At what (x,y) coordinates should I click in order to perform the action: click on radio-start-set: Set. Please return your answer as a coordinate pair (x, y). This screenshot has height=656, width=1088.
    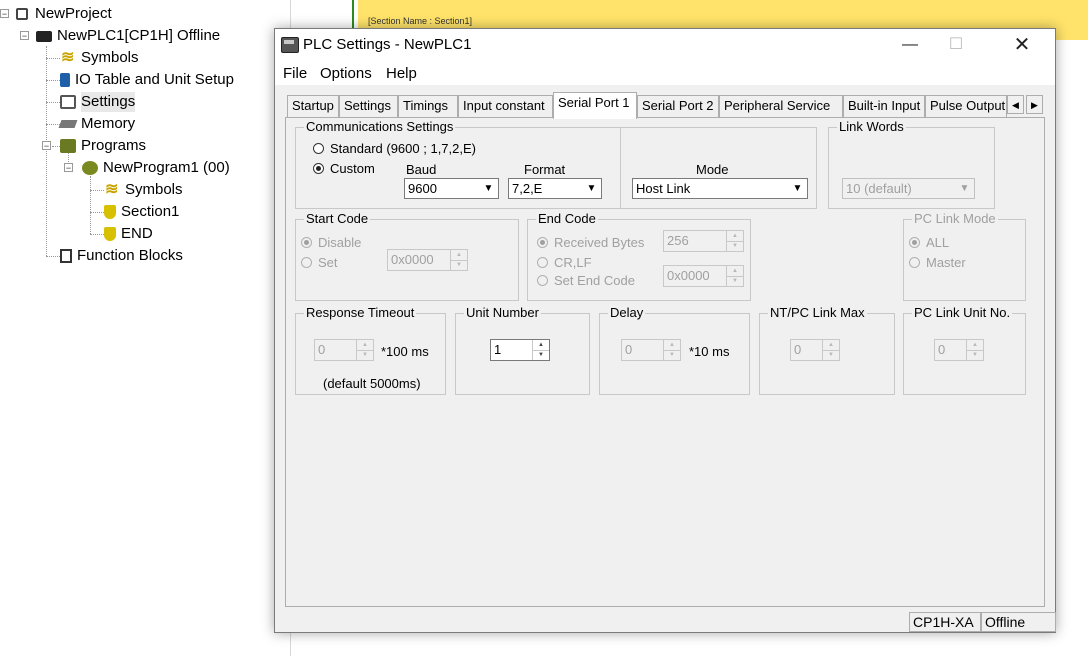
    Looking at the image, I should click on (319, 262).